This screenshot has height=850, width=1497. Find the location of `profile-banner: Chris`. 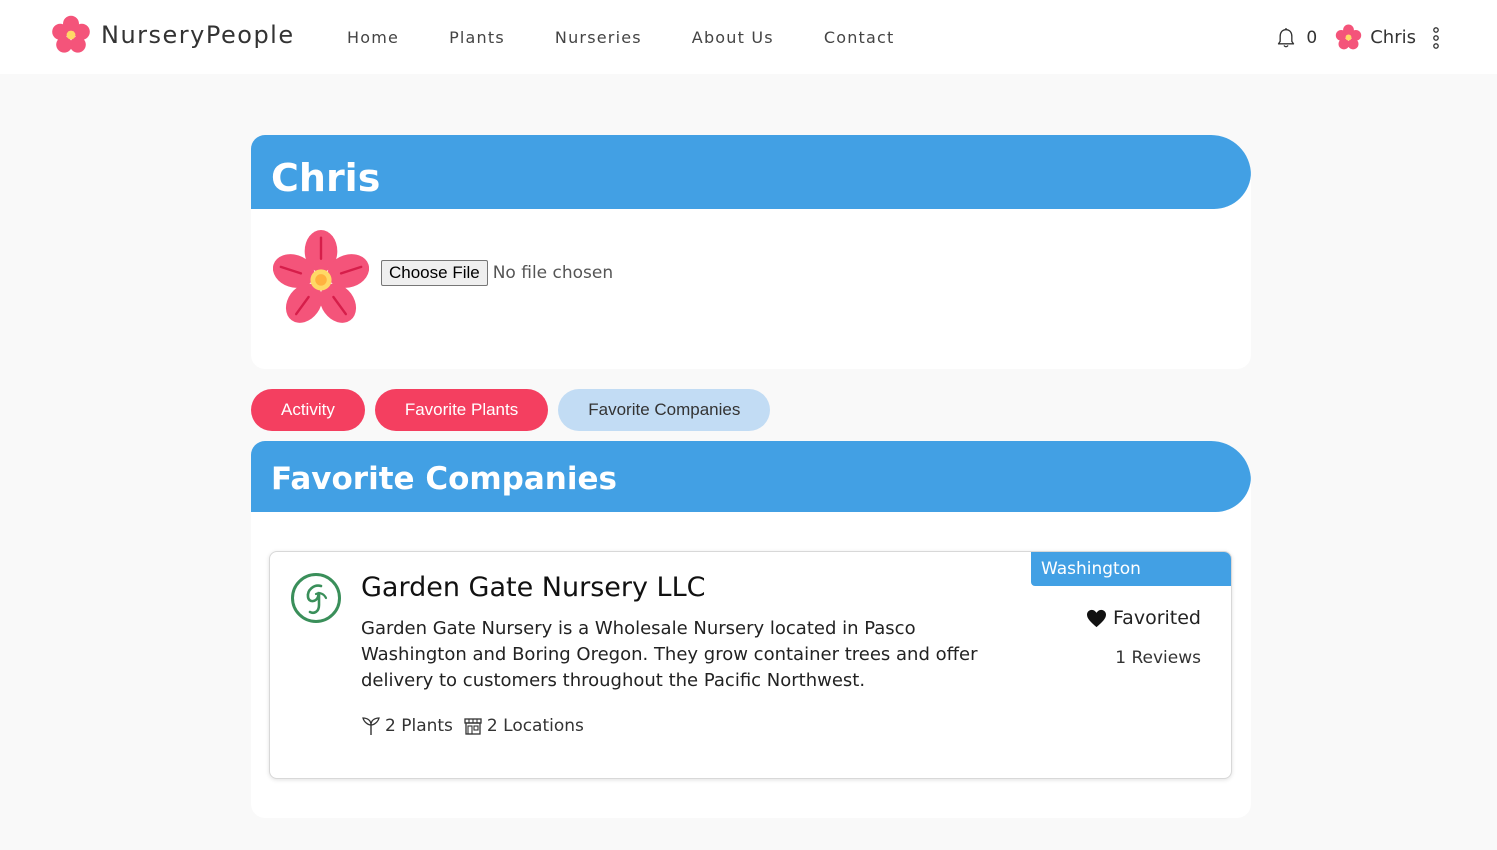

profile-banner: Chris is located at coordinates (751, 172).